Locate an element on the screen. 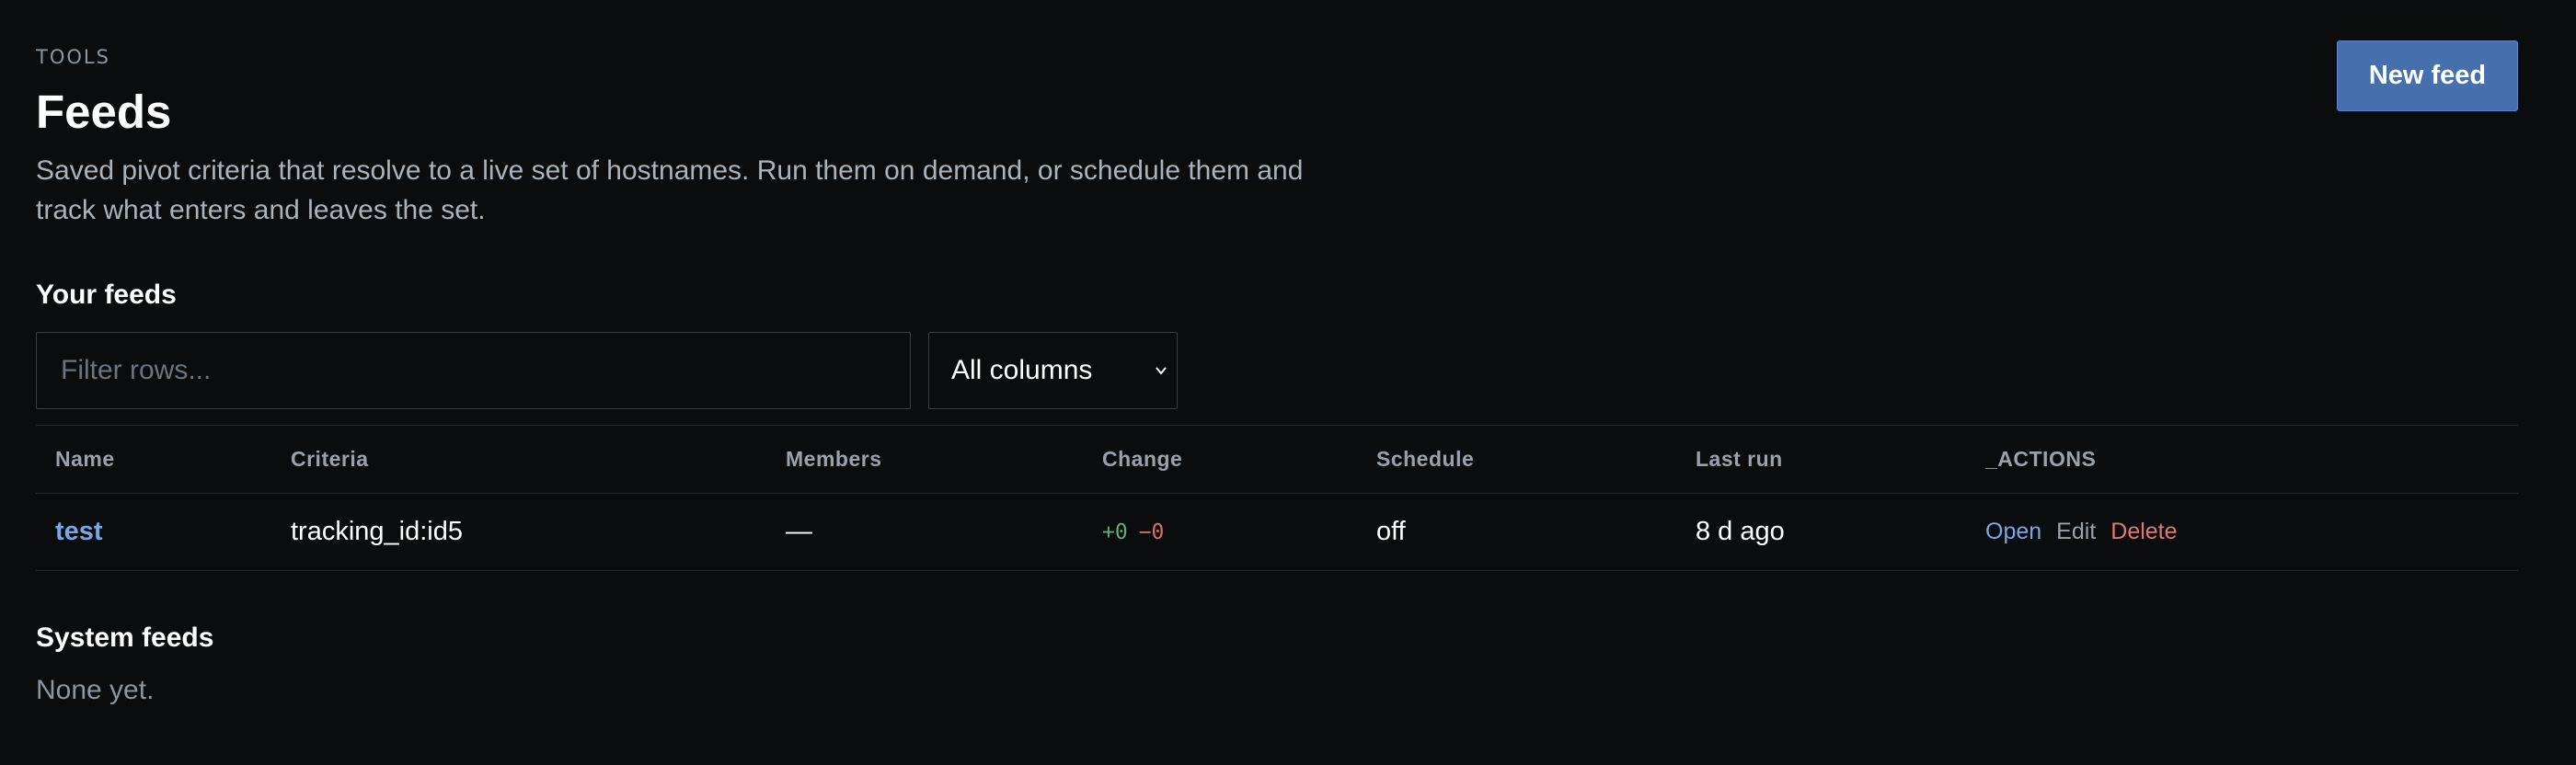  feed-members: — is located at coordinates (799, 531).